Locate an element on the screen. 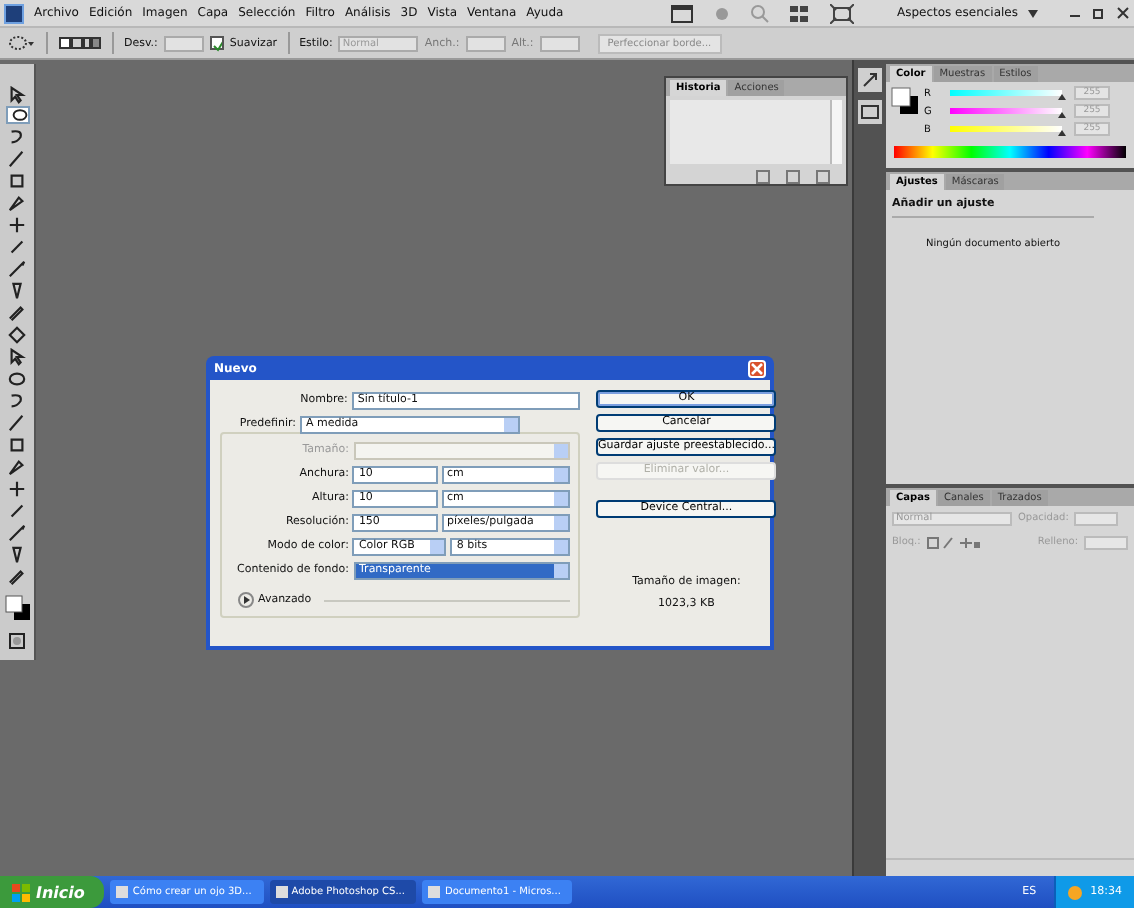 The image size is (1134, 908). feather-field is located at coordinates (183, 43).